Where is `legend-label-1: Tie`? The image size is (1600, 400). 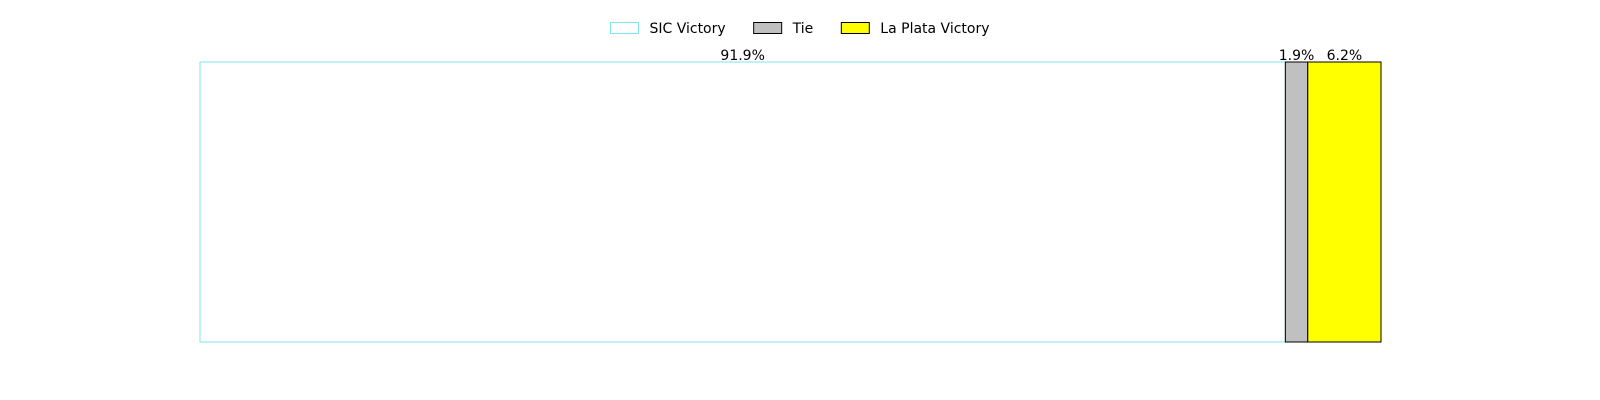
legend-label-1: Tie is located at coordinates (803, 29).